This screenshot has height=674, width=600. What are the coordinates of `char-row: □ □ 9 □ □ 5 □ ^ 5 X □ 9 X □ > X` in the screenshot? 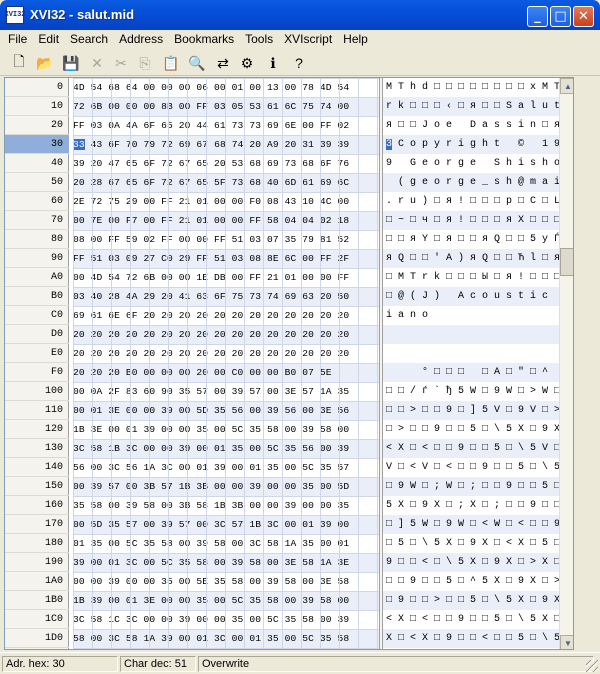 It's located at (471, 581).